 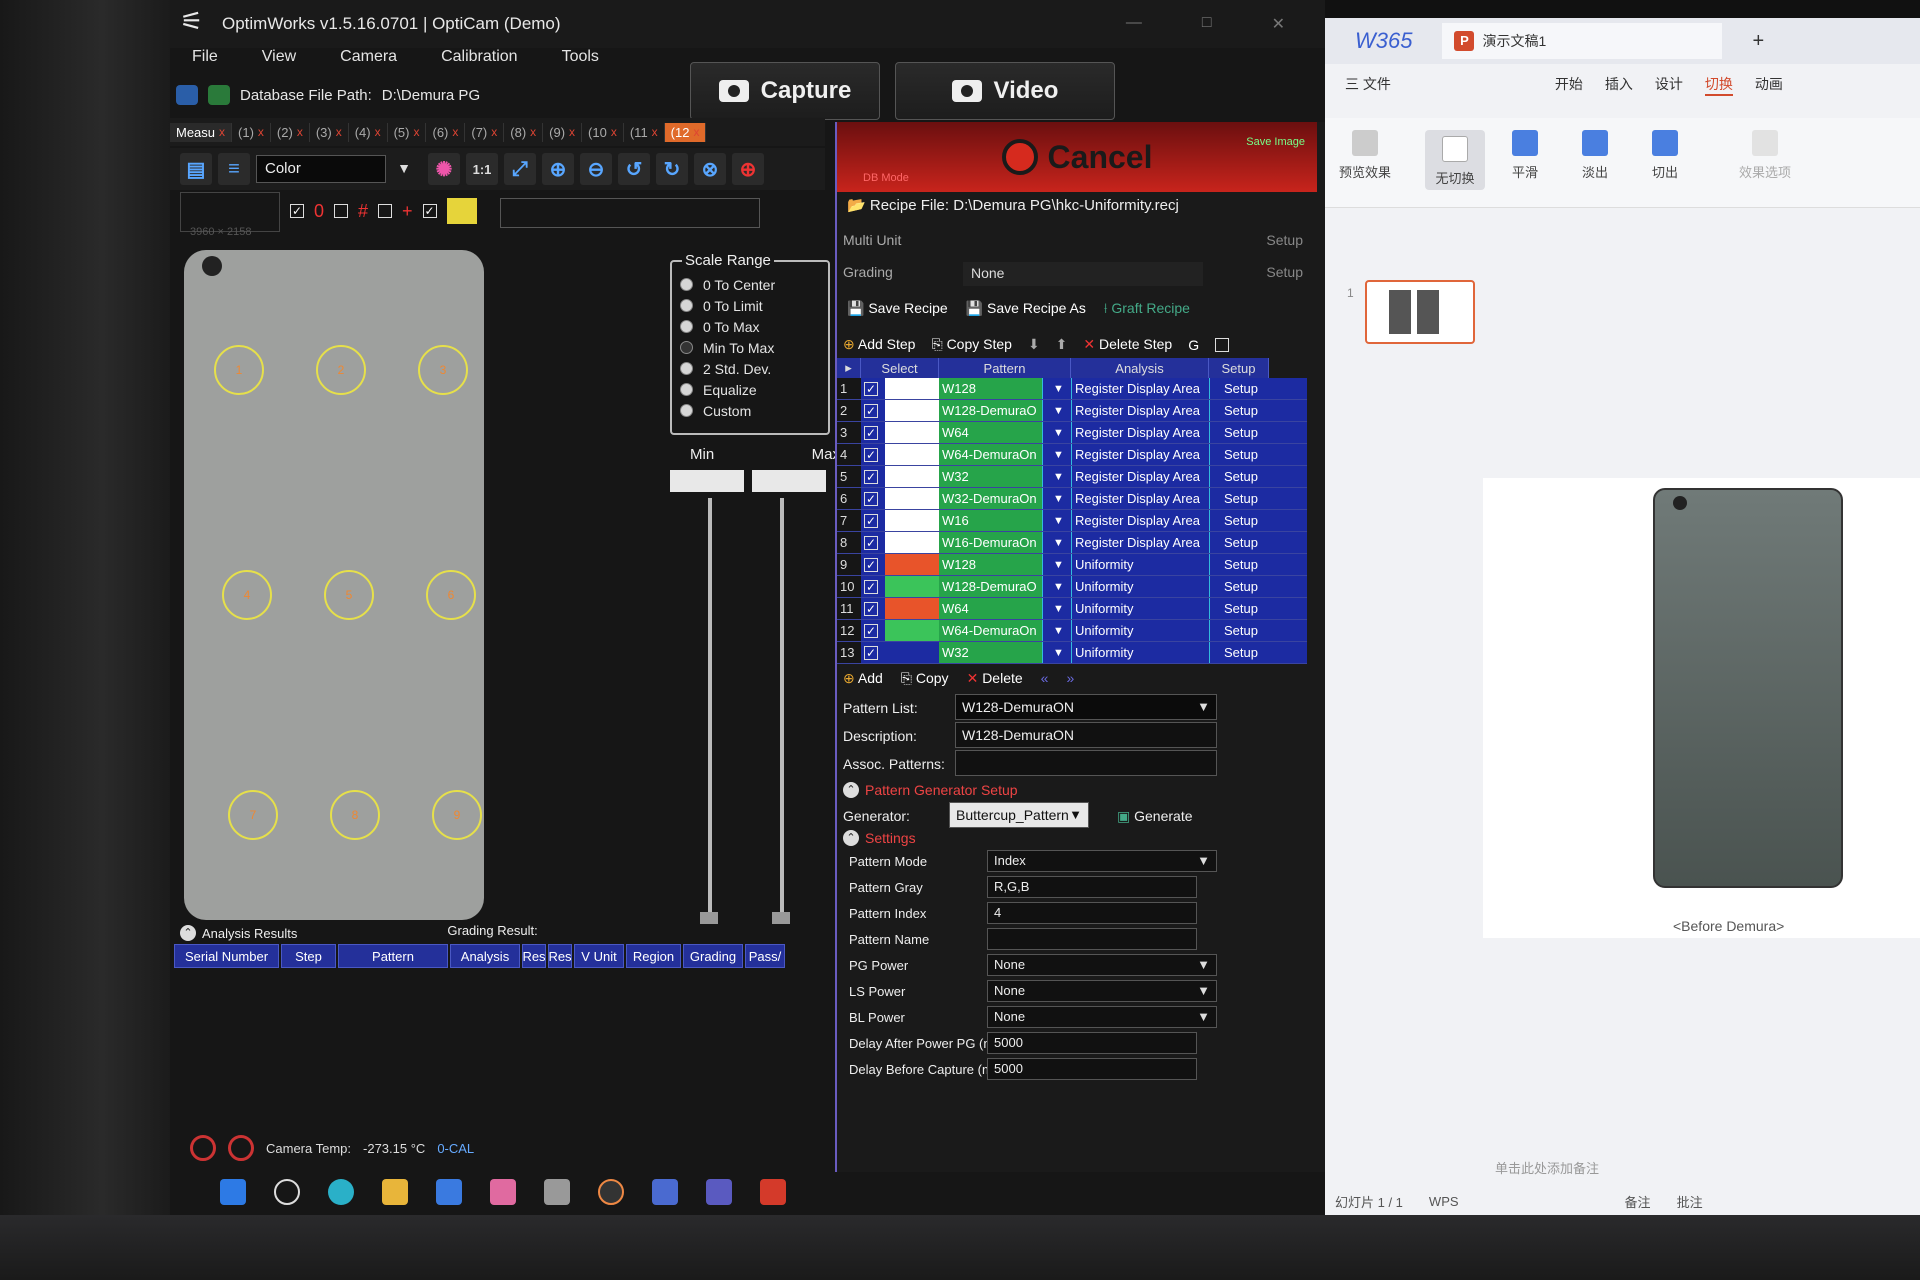 What do you see at coordinates (329, 132) in the screenshot?
I see `tab-3: (3) x` at bounding box center [329, 132].